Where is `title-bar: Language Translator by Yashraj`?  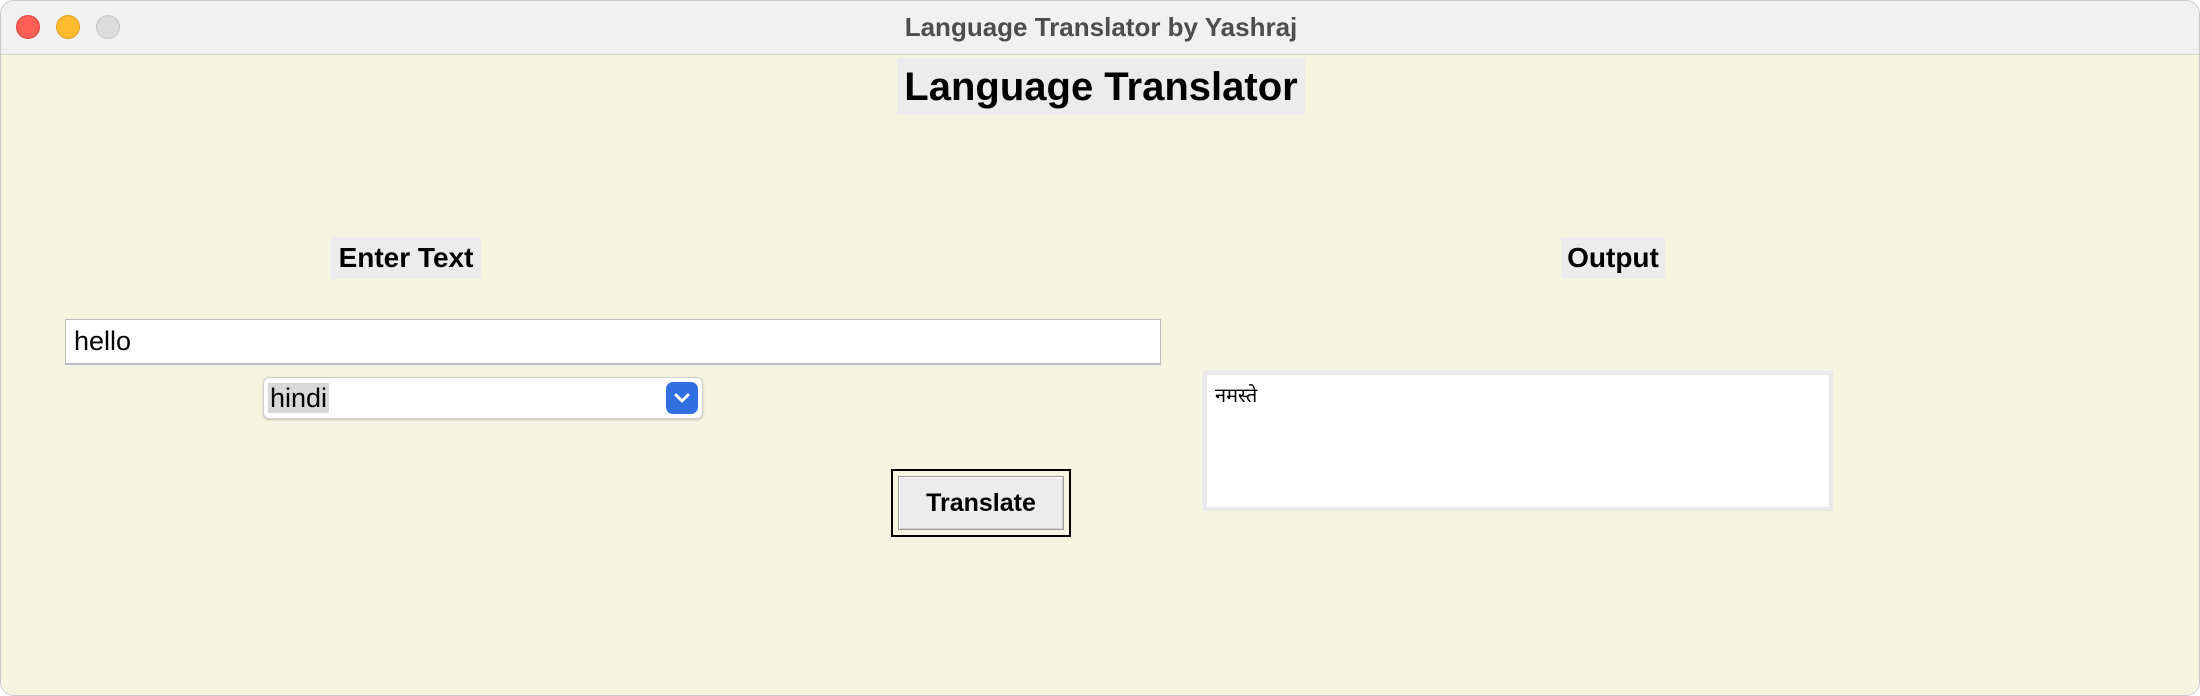
title-bar: Language Translator by Yashraj is located at coordinates (1100, 28).